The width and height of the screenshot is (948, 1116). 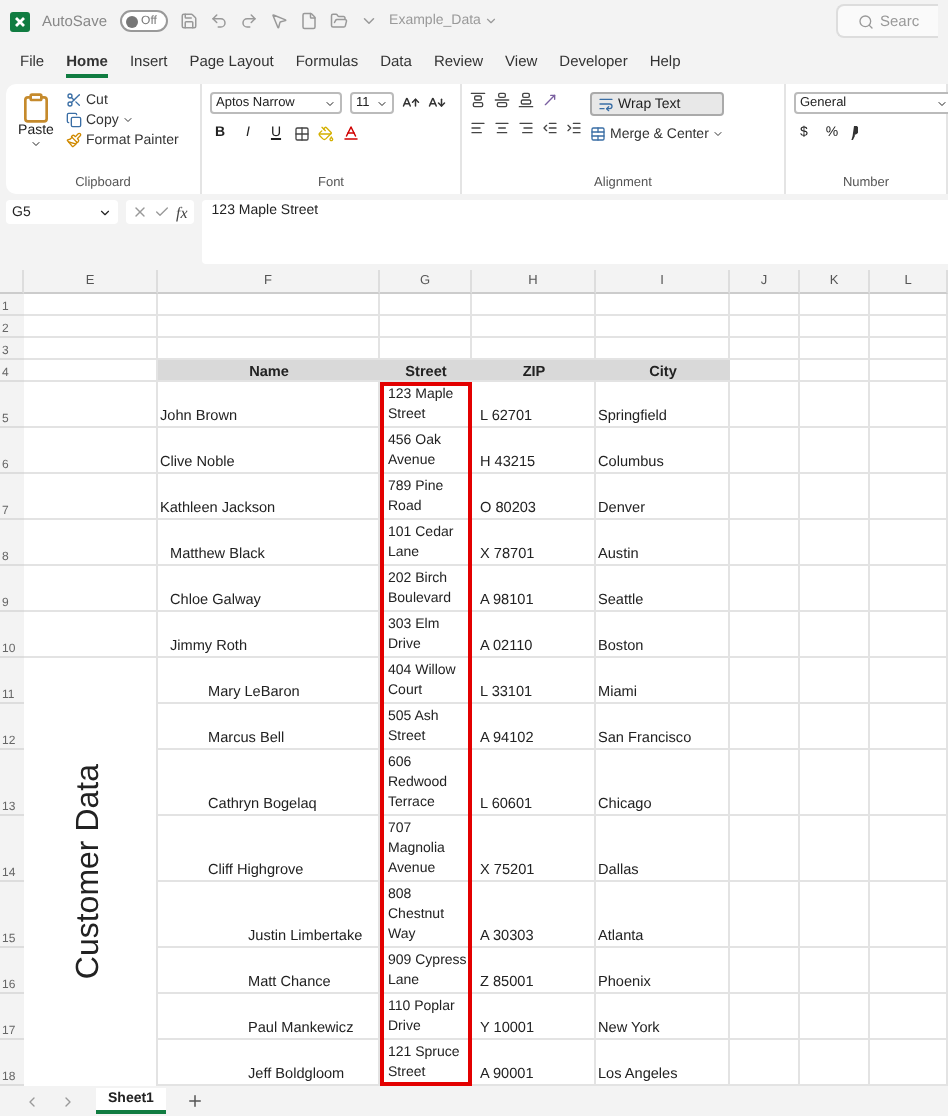 What do you see at coordinates (437, 103) in the screenshot?
I see `decrease-font-icon` at bounding box center [437, 103].